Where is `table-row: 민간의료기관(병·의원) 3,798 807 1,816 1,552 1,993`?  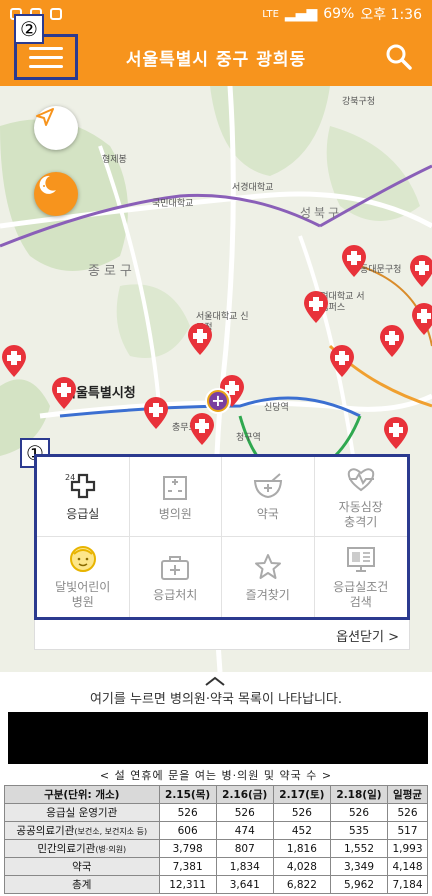
table-row: 민간의료기관(병·의원) 3,798 807 1,816 1,552 1,993 is located at coordinates (216, 848).